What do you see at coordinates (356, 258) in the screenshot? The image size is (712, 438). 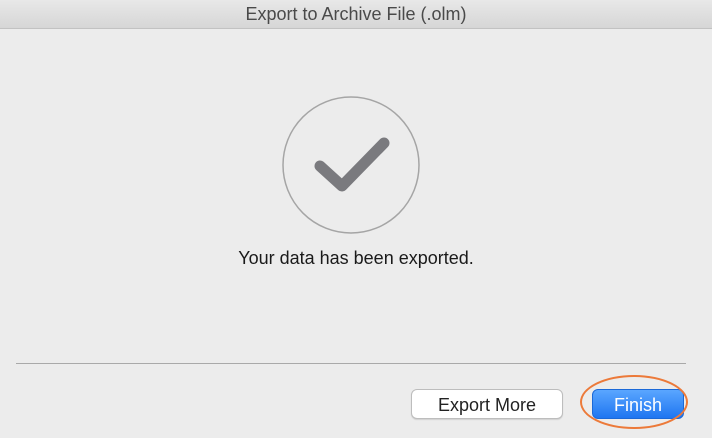 I see `status-message: Your data has been exported.` at bounding box center [356, 258].